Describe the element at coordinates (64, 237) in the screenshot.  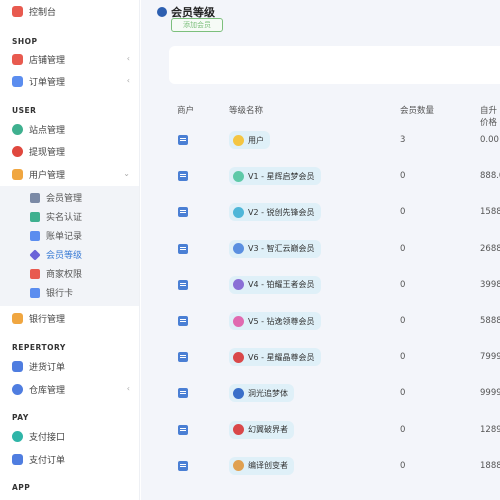
I see `submenu-item-label: 账单记录` at that location.